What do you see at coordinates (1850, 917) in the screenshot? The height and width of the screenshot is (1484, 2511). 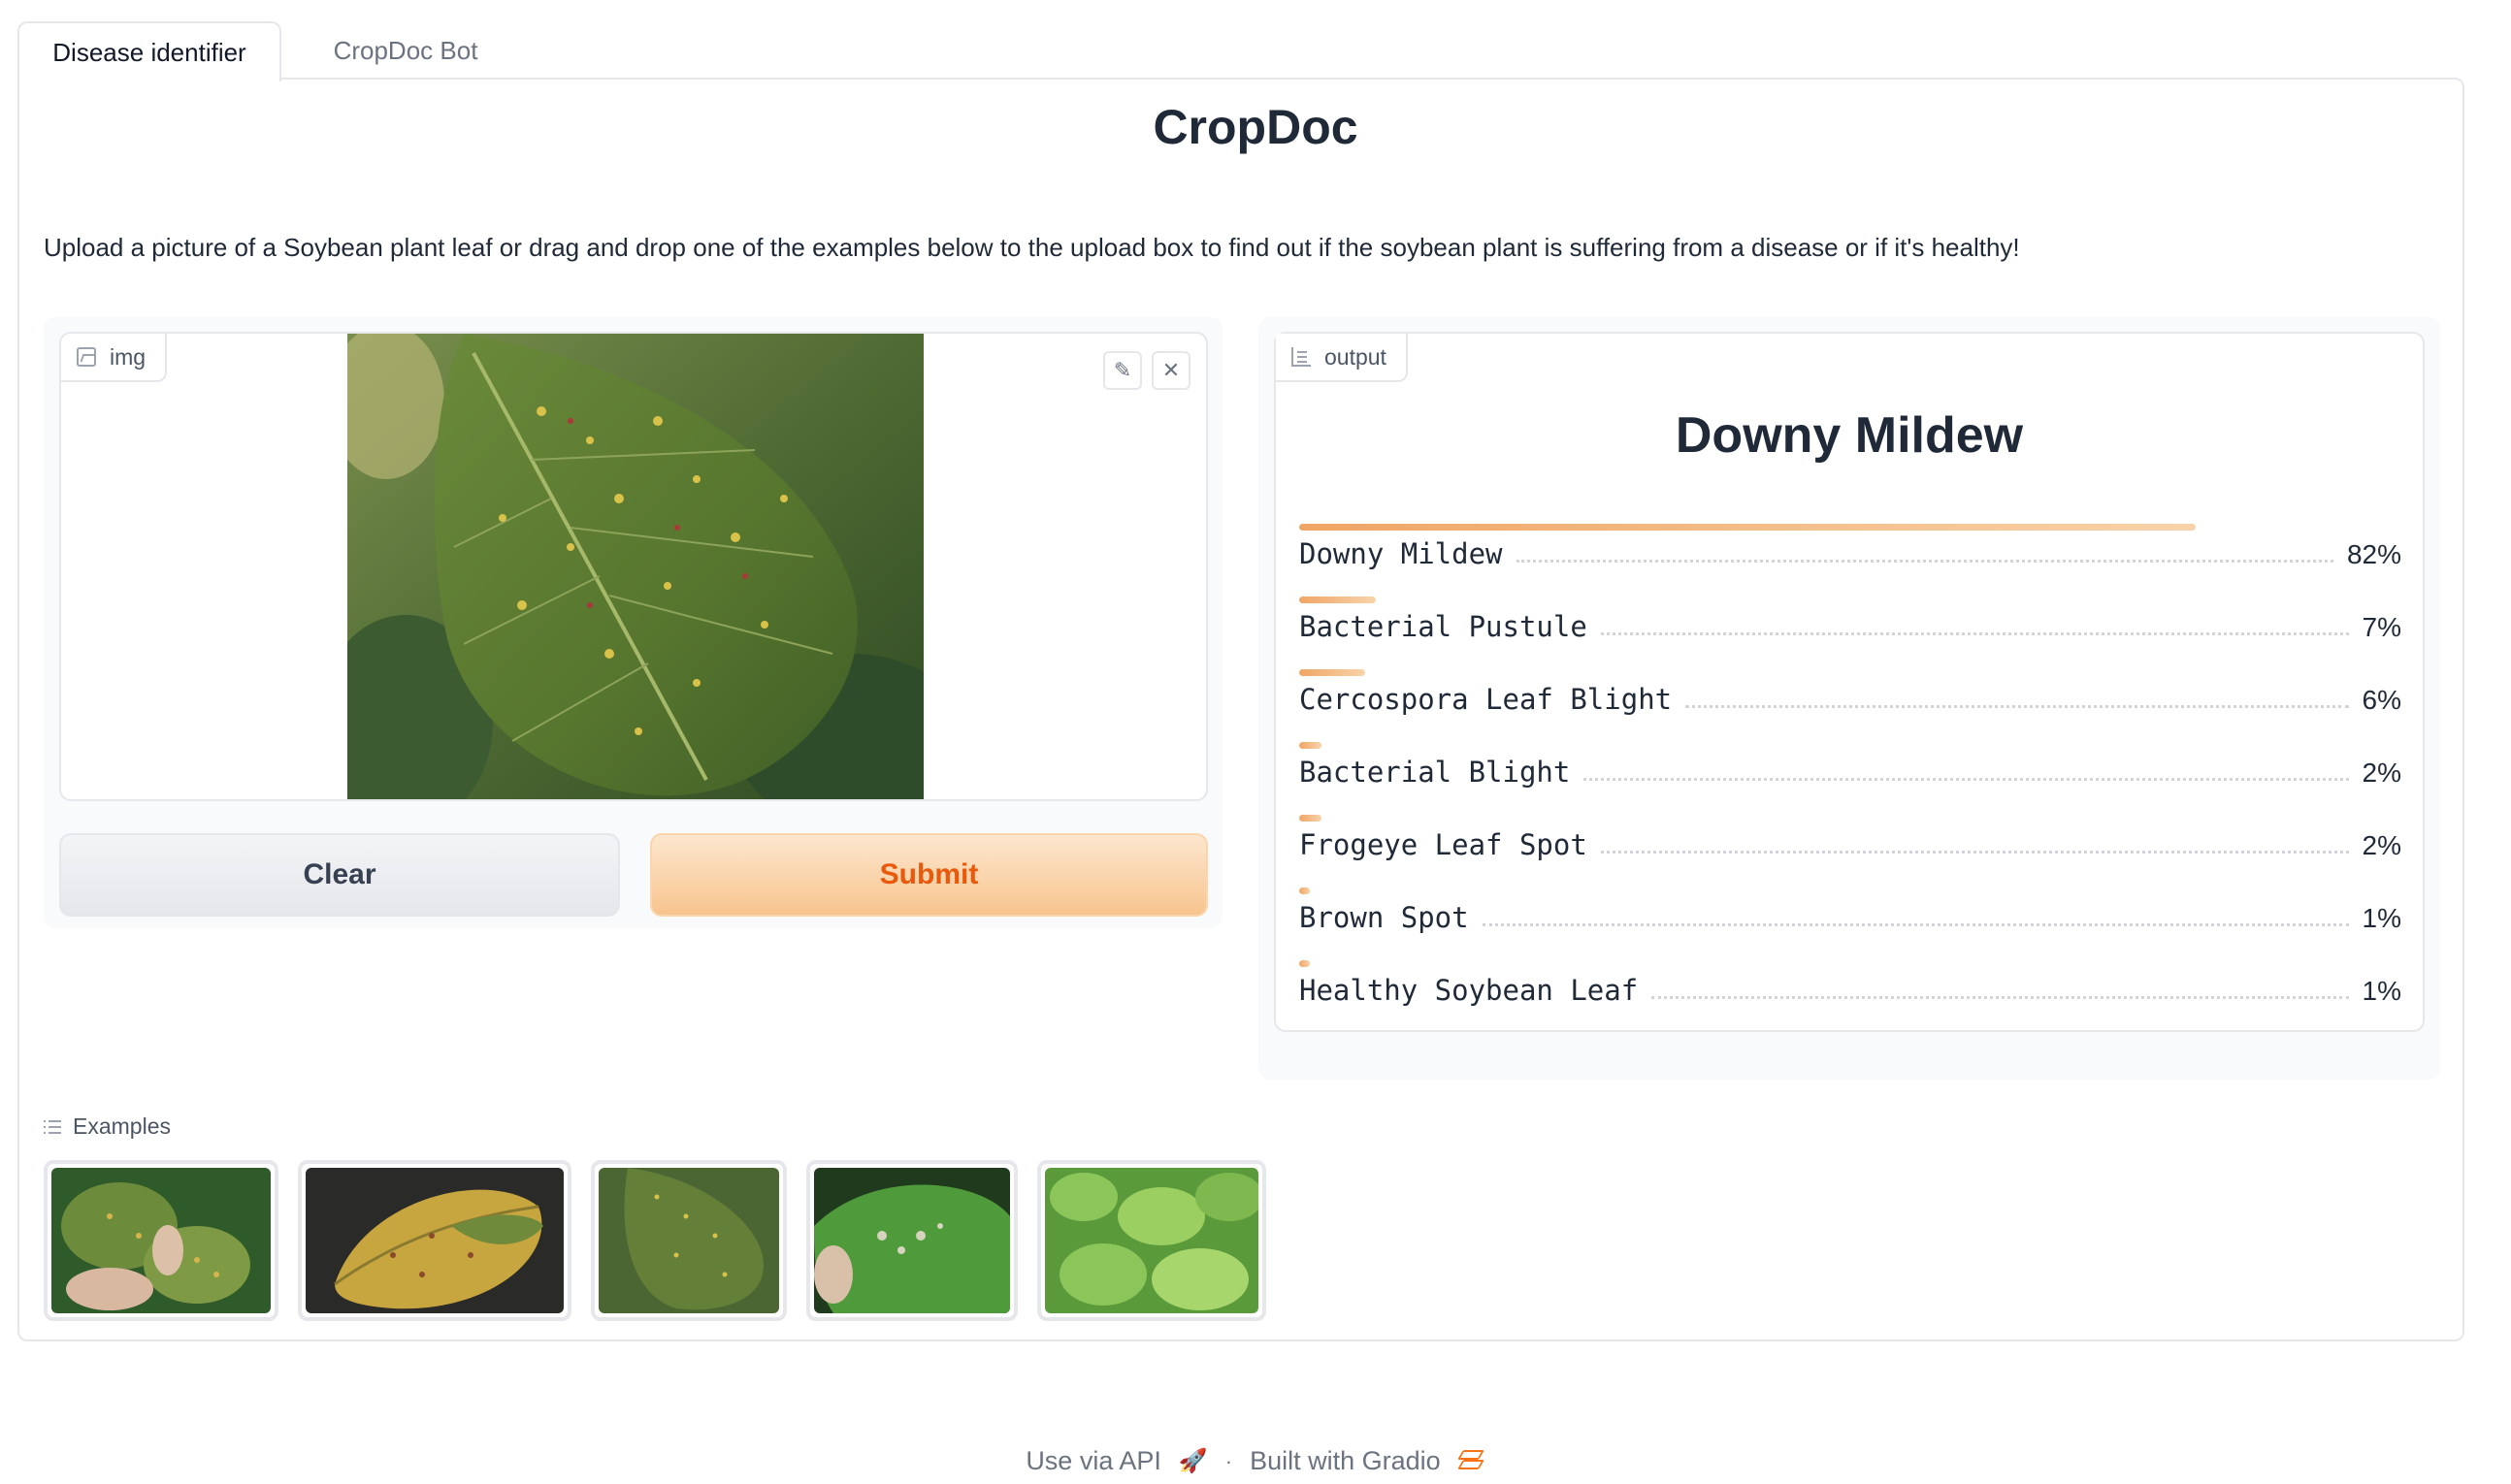 I see `confidence-row: Brown Spot 1%` at bounding box center [1850, 917].